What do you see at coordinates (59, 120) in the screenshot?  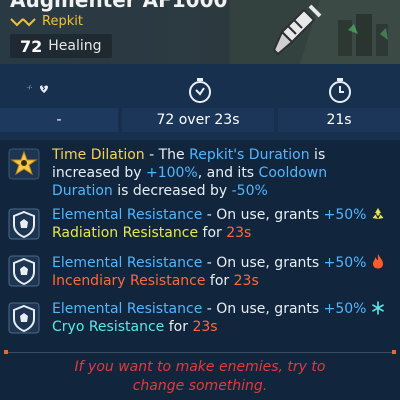 I see `stat-cell-1-value: -` at bounding box center [59, 120].